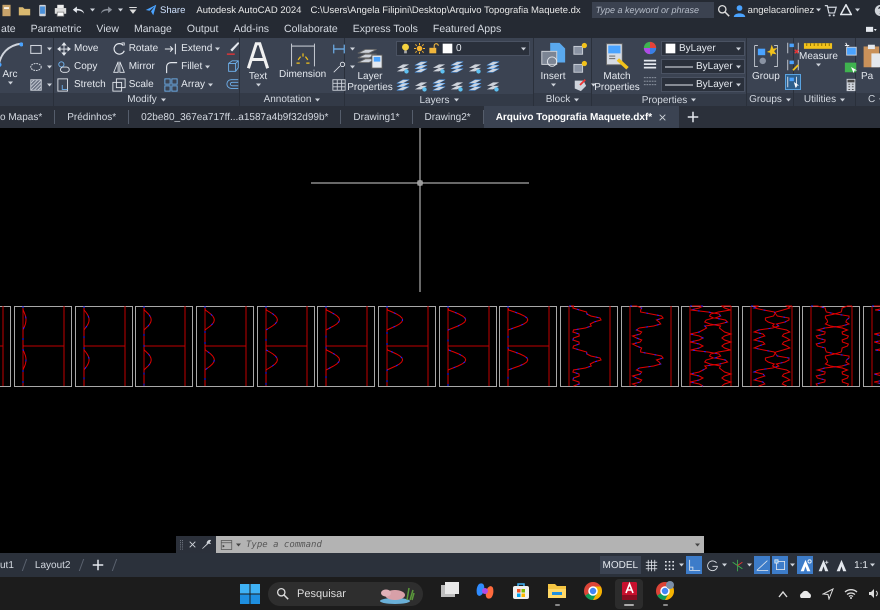 The width and height of the screenshot is (880, 610). Describe the element at coordinates (828, 594) in the screenshot. I see `location-icon` at that location.